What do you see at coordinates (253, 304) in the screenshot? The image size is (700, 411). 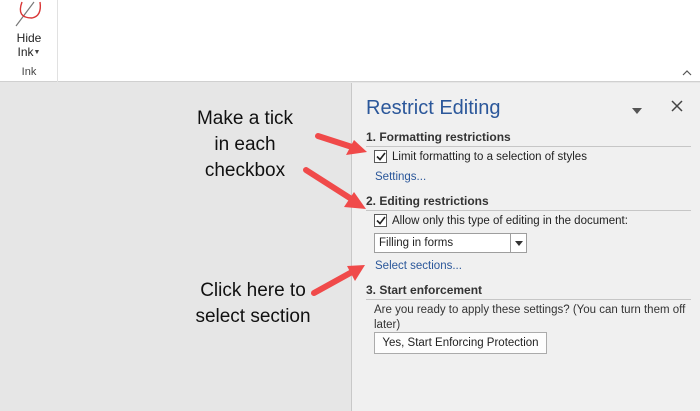 I see `annotation-select-section: Click here to select section` at bounding box center [253, 304].